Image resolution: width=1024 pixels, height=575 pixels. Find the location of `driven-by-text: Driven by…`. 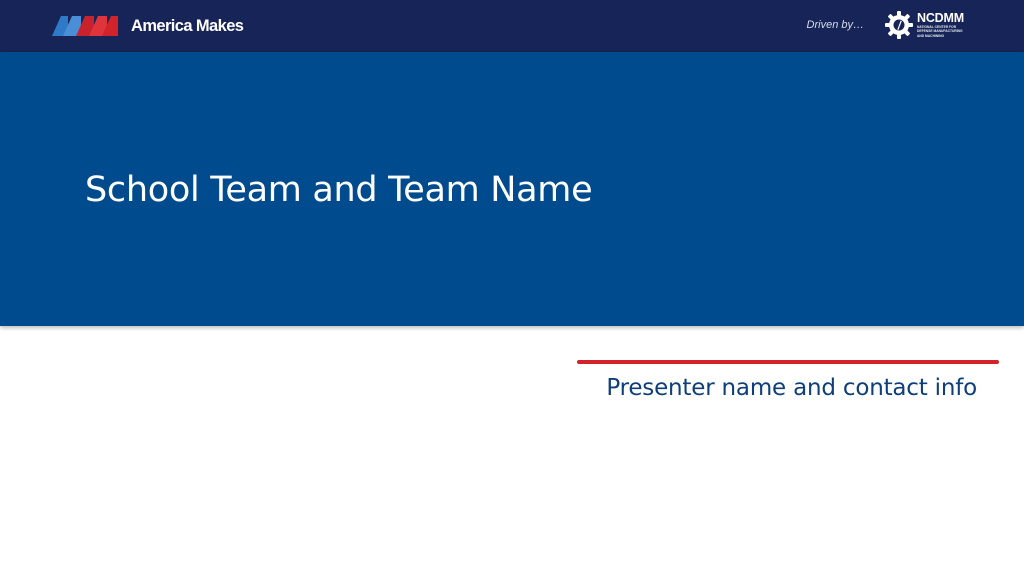

driven-by-text: Driven by… is located at coordinates (835, 25).